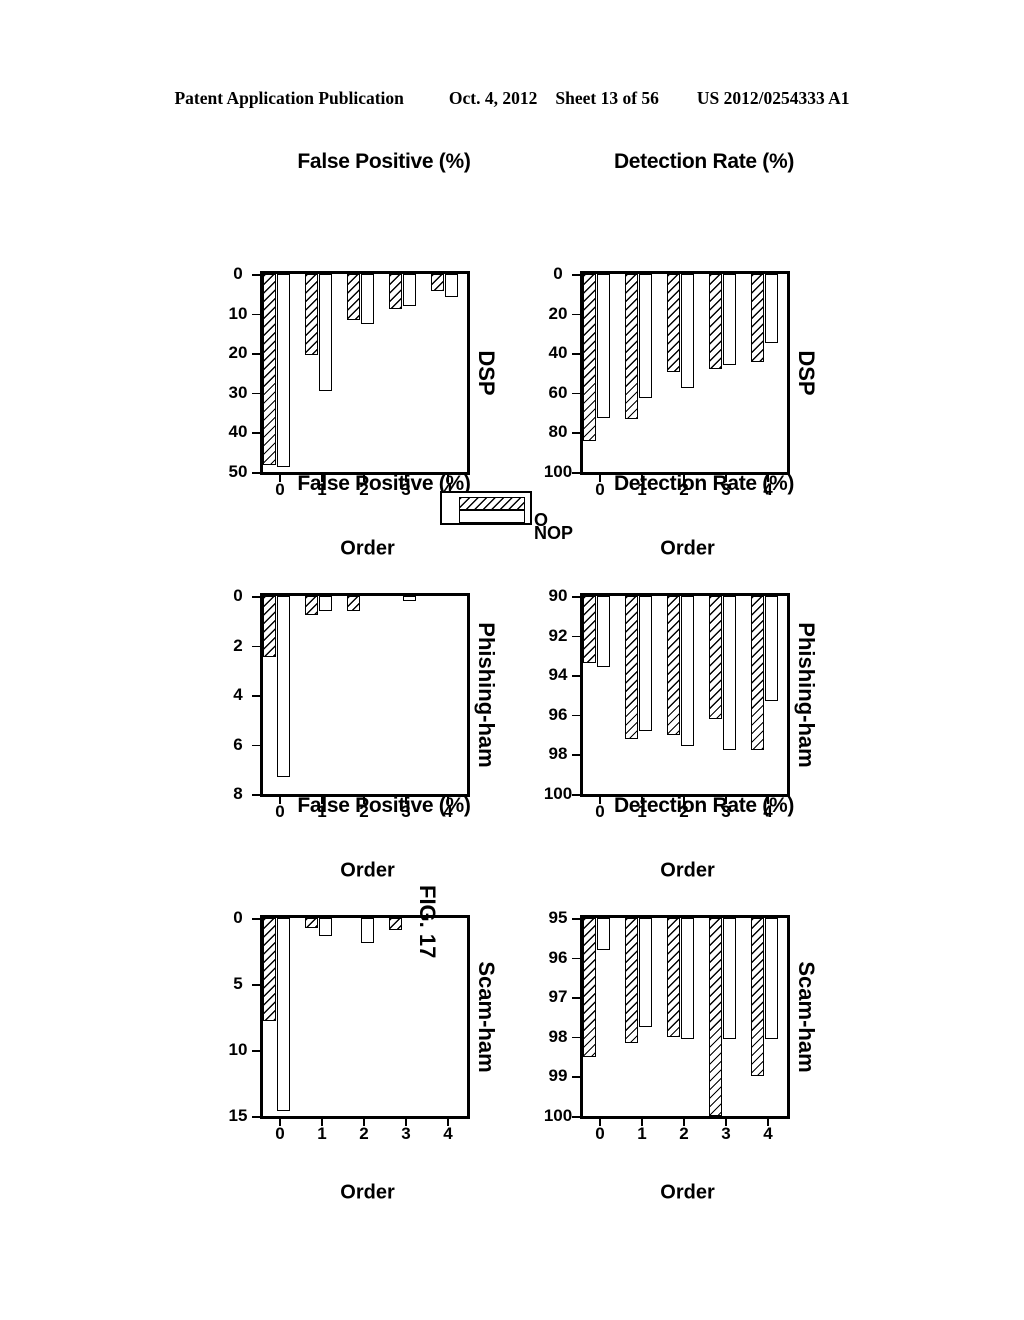  What do you see at coordinates (558, 432) in the screenshot?
I see `value-tick-label: 80` at bounding box center [558, 432].